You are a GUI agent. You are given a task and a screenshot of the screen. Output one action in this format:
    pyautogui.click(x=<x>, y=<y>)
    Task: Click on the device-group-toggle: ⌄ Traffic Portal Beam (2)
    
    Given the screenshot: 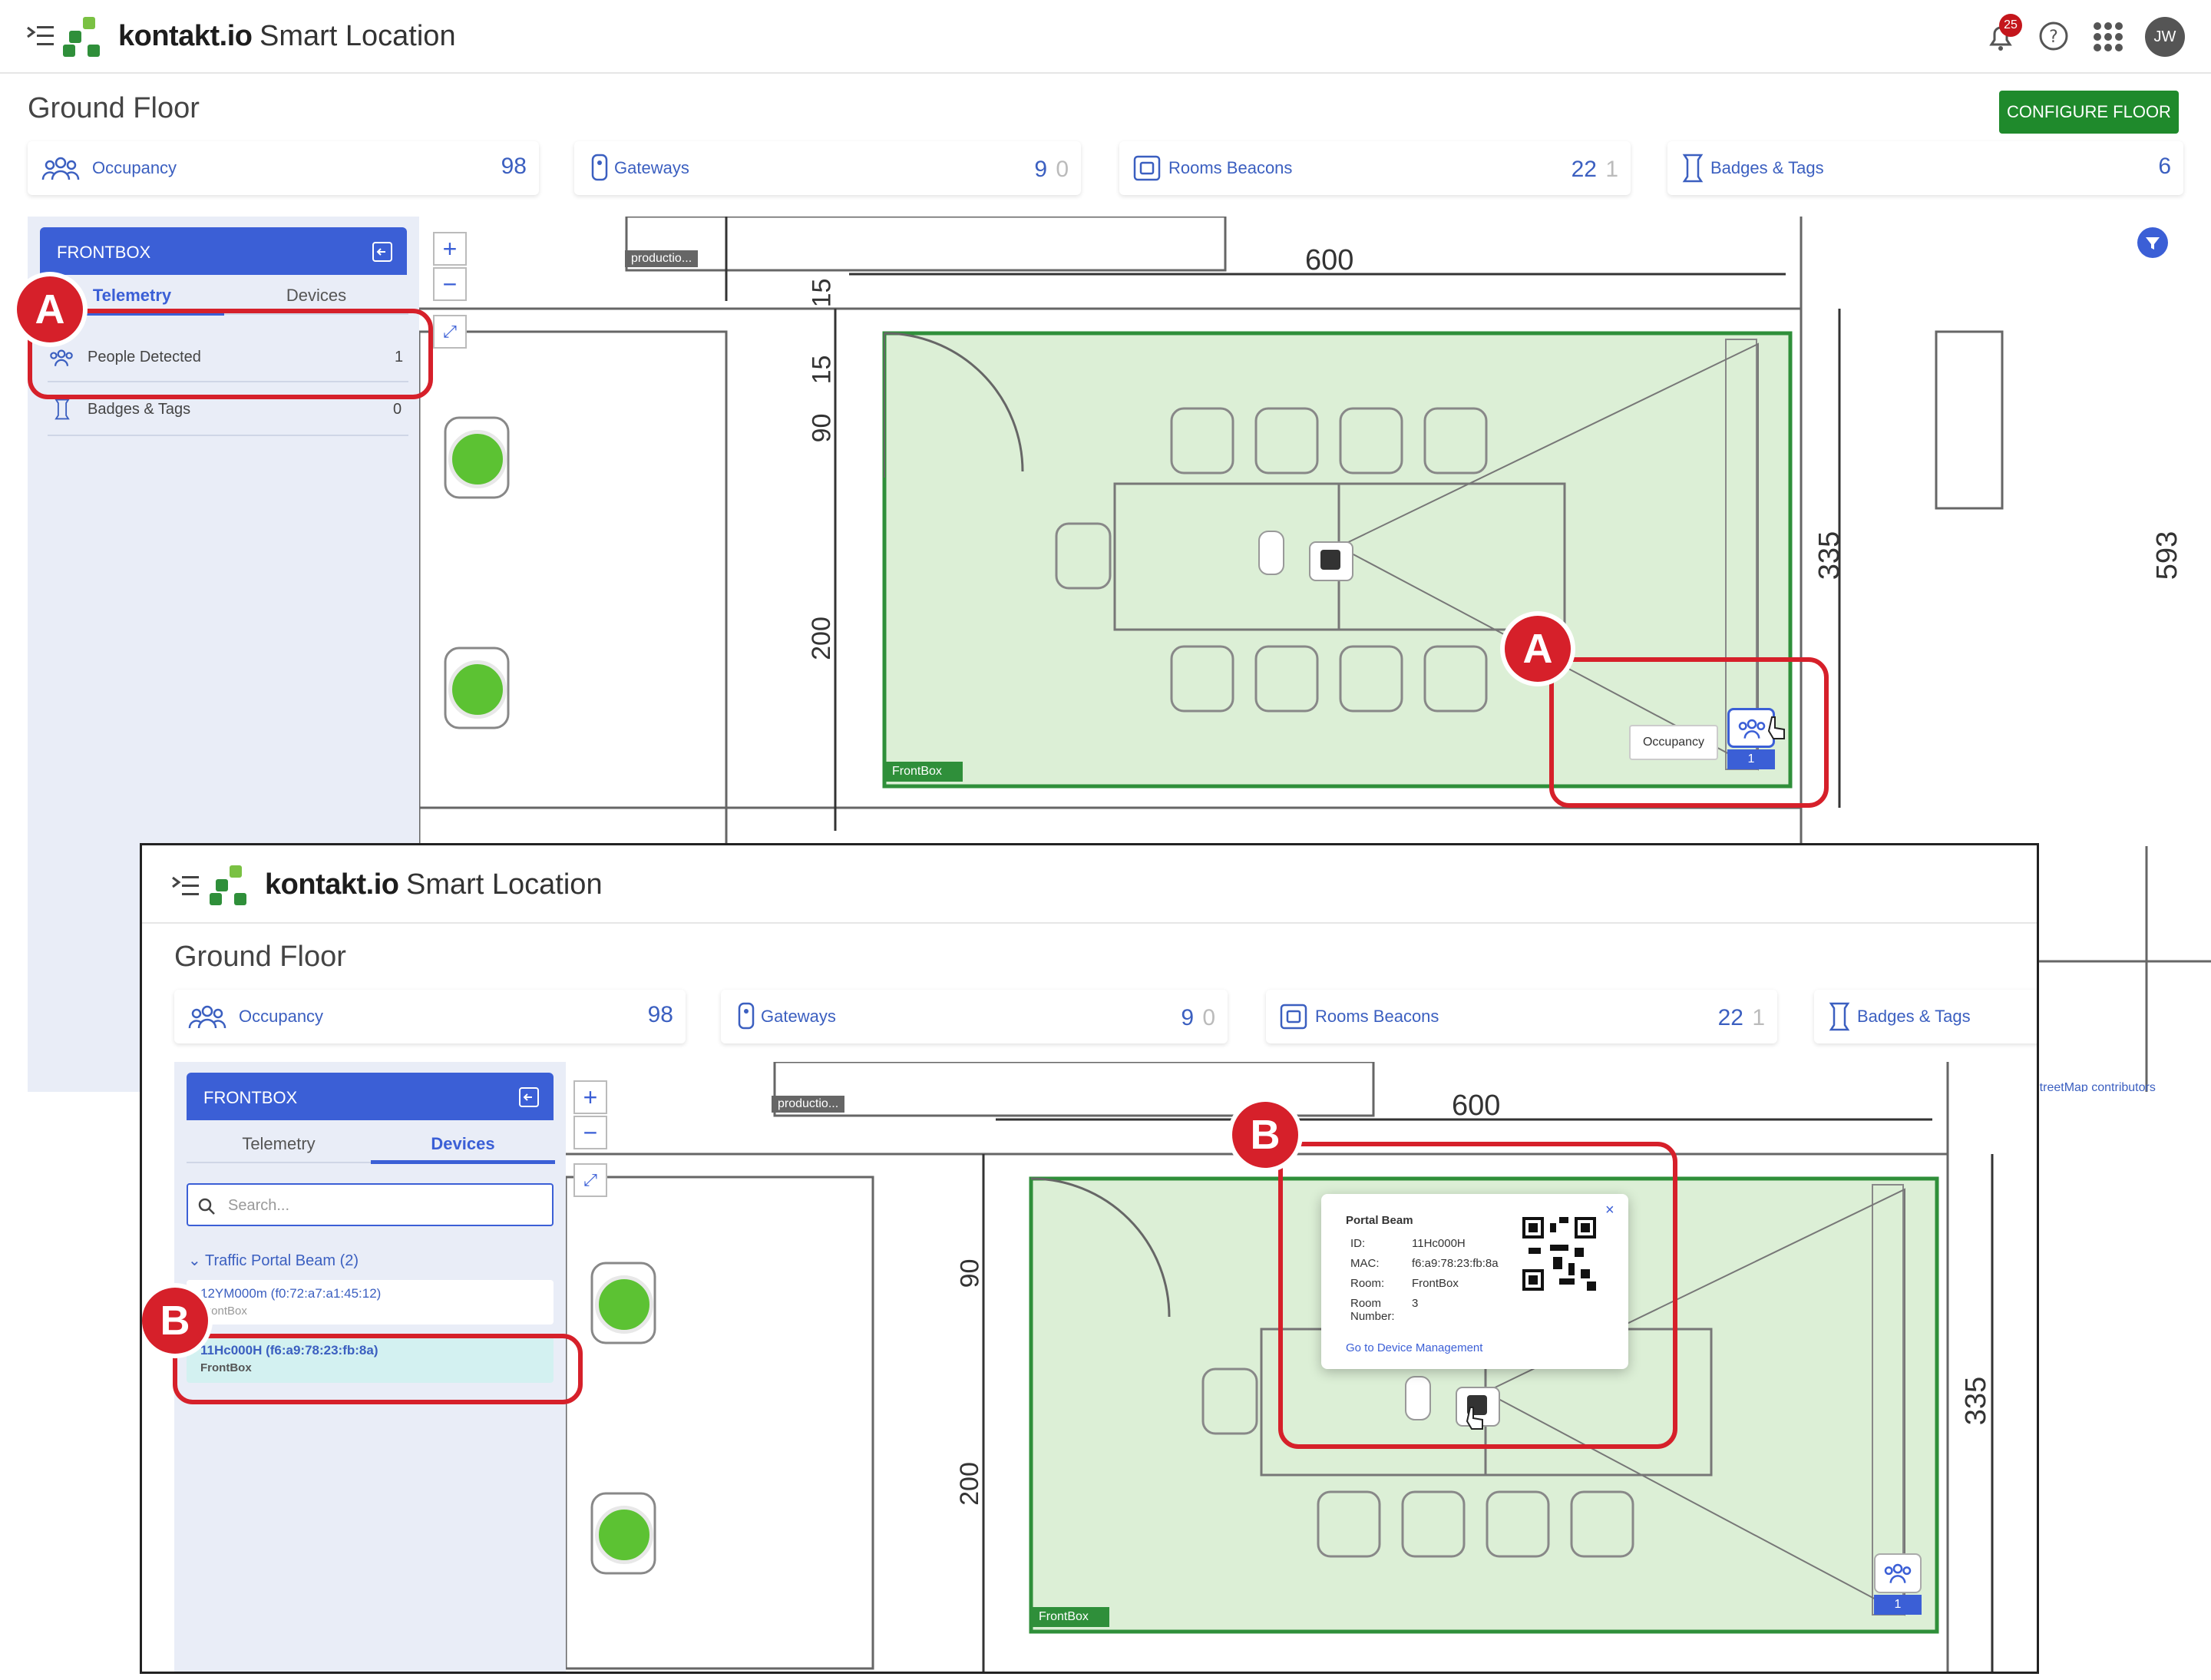 What is the action you would take?
    pyautogui.click(x=274, y=1261)
    